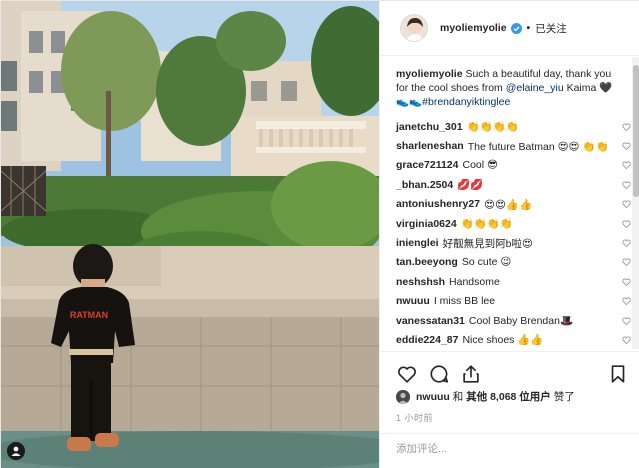  I want to click on verified-badge-icon, so click(516, 28).